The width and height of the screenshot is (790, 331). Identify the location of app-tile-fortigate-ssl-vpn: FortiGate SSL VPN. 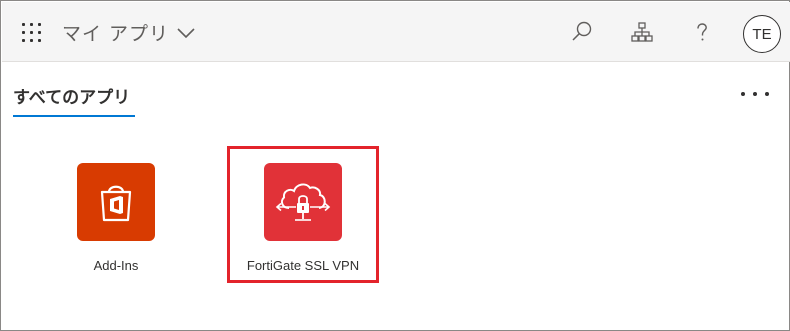
(303, 218).